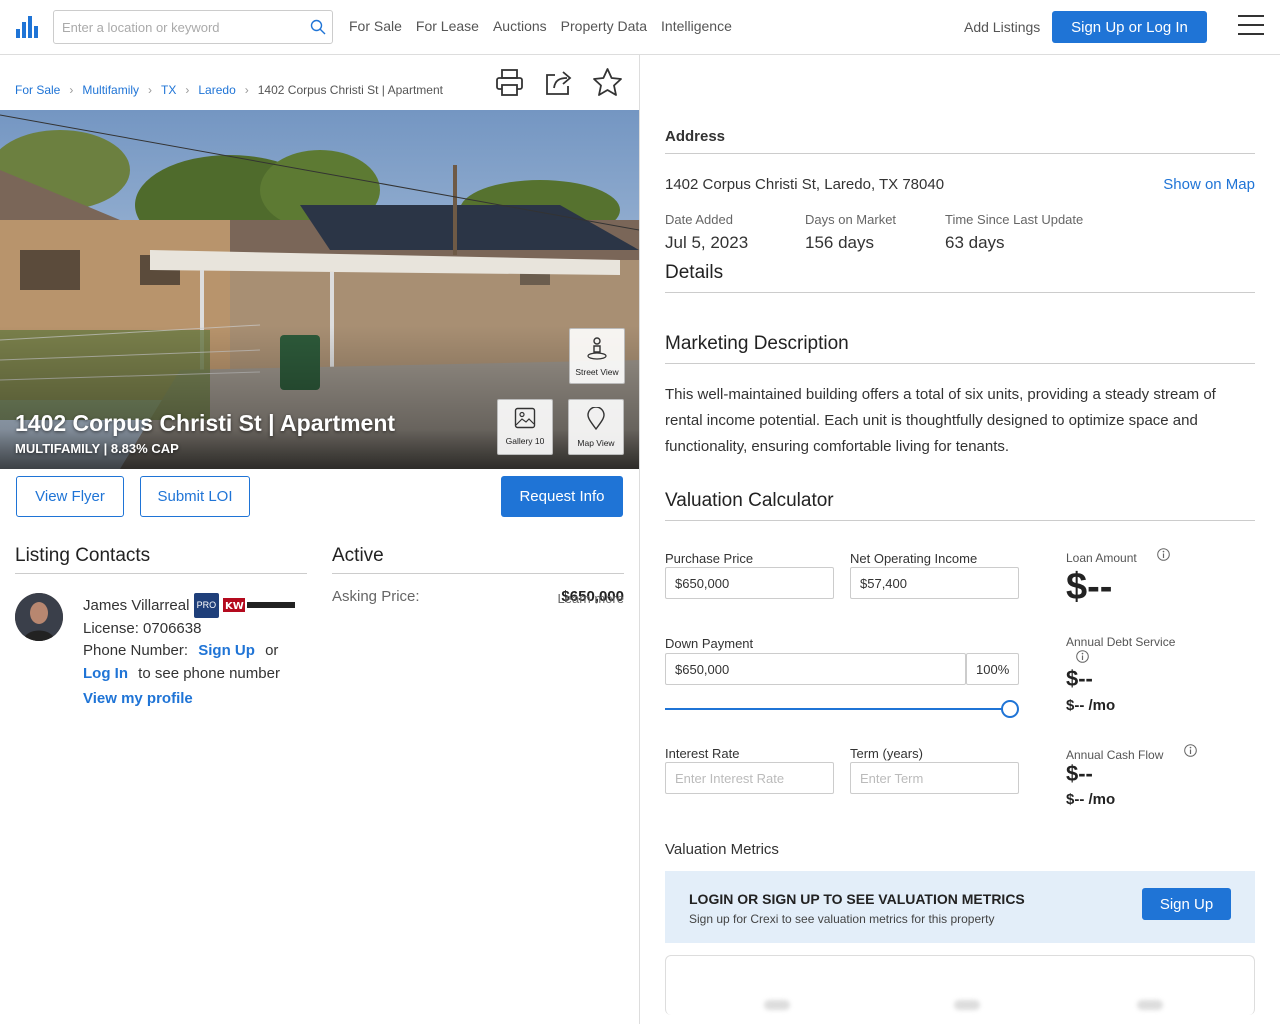  I want to click on breadcrumb-current: 1402 Corpus Christi St | Apartment, so click(350, 90).